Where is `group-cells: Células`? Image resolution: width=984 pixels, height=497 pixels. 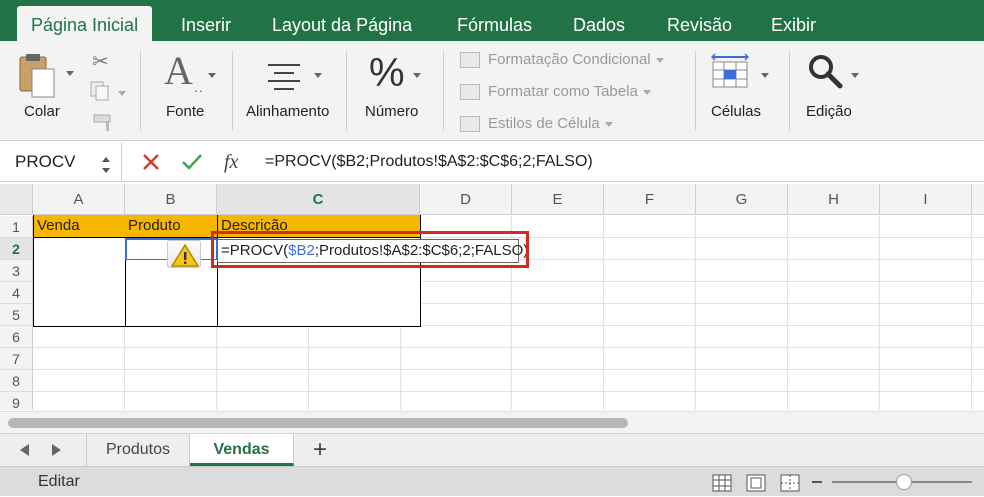 group-cells: Células is located at coordinates (743, 91).